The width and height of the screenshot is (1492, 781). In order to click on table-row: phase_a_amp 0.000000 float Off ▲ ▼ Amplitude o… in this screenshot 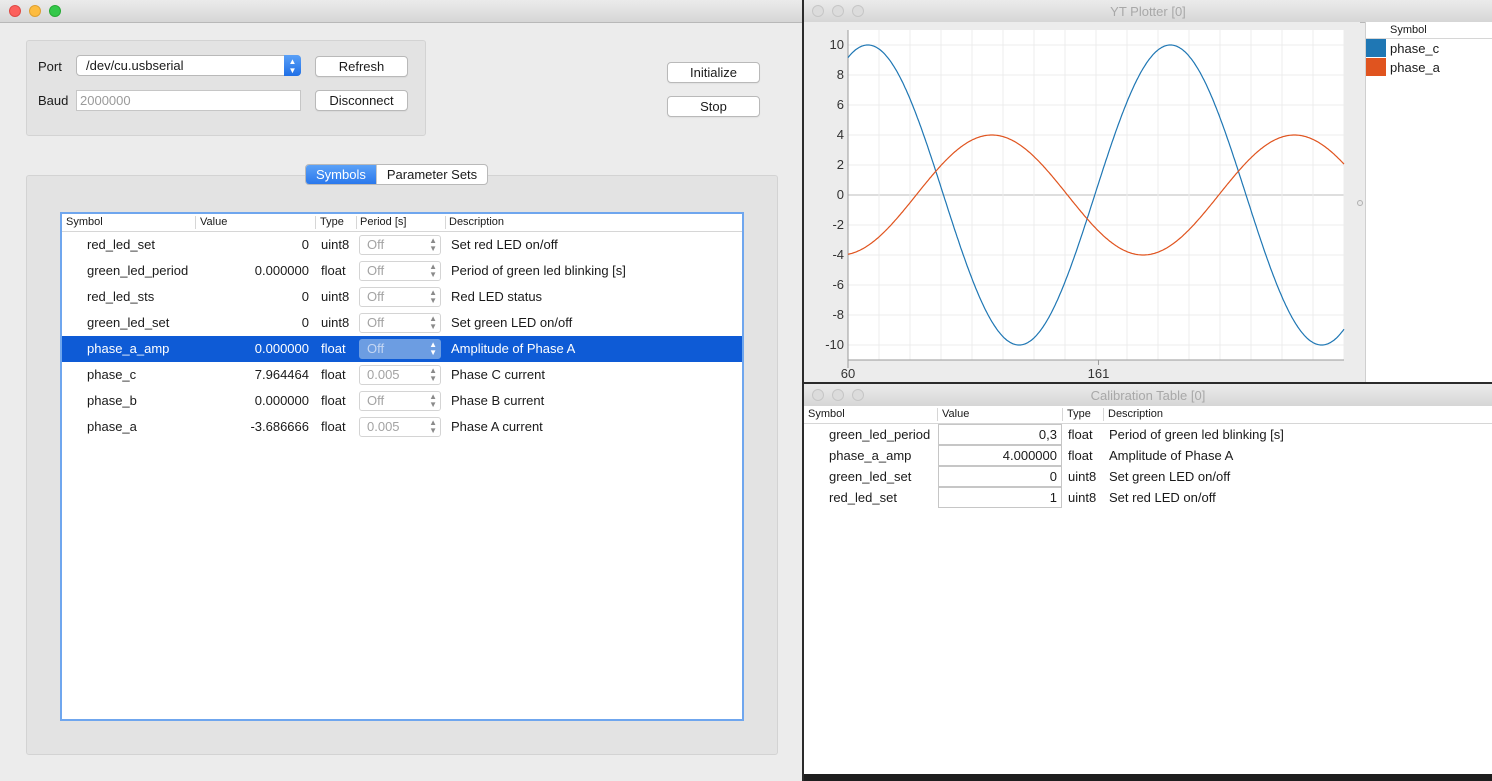, I will do `click(402, 349)`.